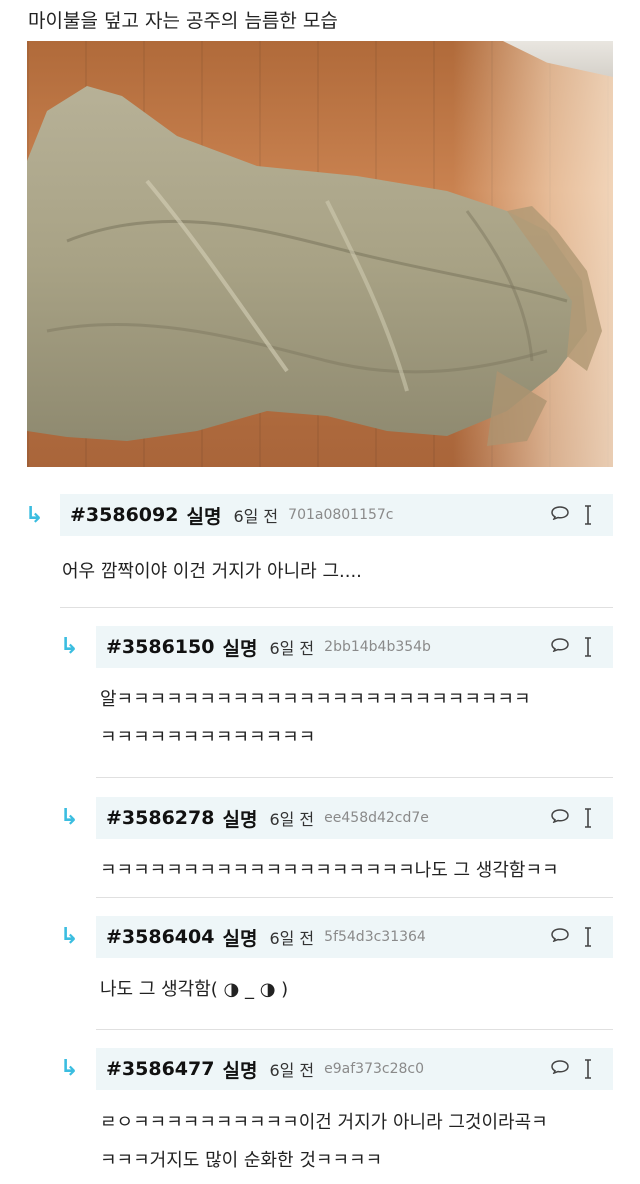  What do you see at coordinates (160, 818) in the screenshot?
I see `comment-number: #3586278` at bounding box center [160, 818].